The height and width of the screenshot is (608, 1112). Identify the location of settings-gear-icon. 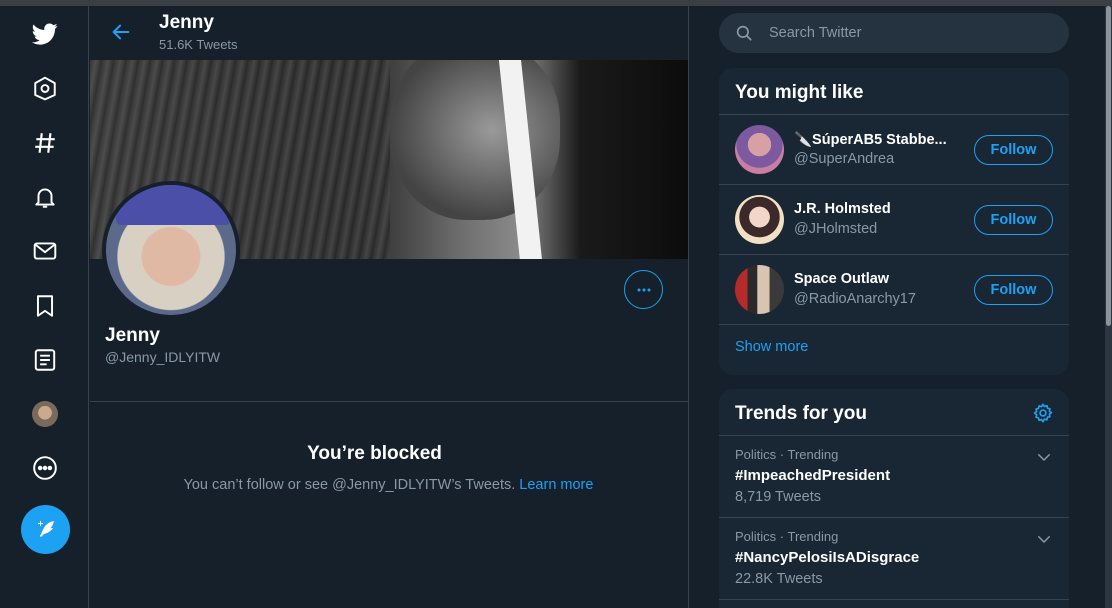
(1043, 413).